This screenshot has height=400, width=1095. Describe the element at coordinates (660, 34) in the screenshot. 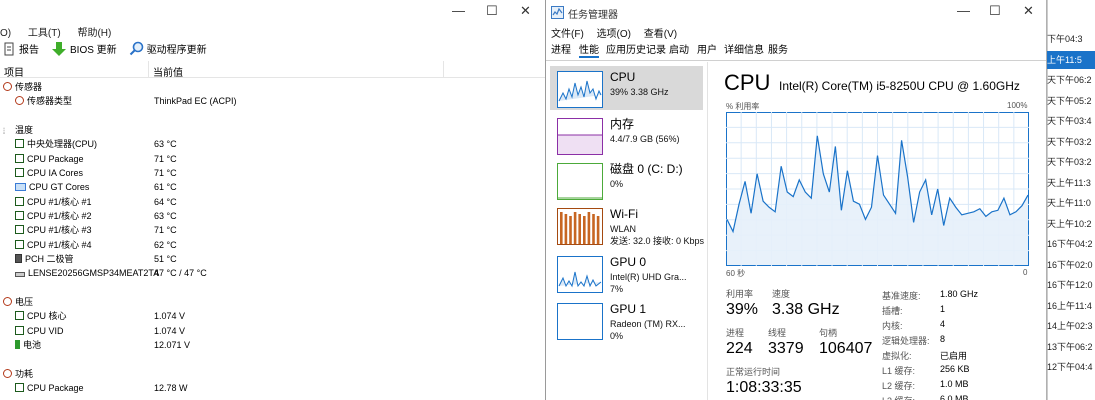

I see `menu-view: 查看(V)` at that location.